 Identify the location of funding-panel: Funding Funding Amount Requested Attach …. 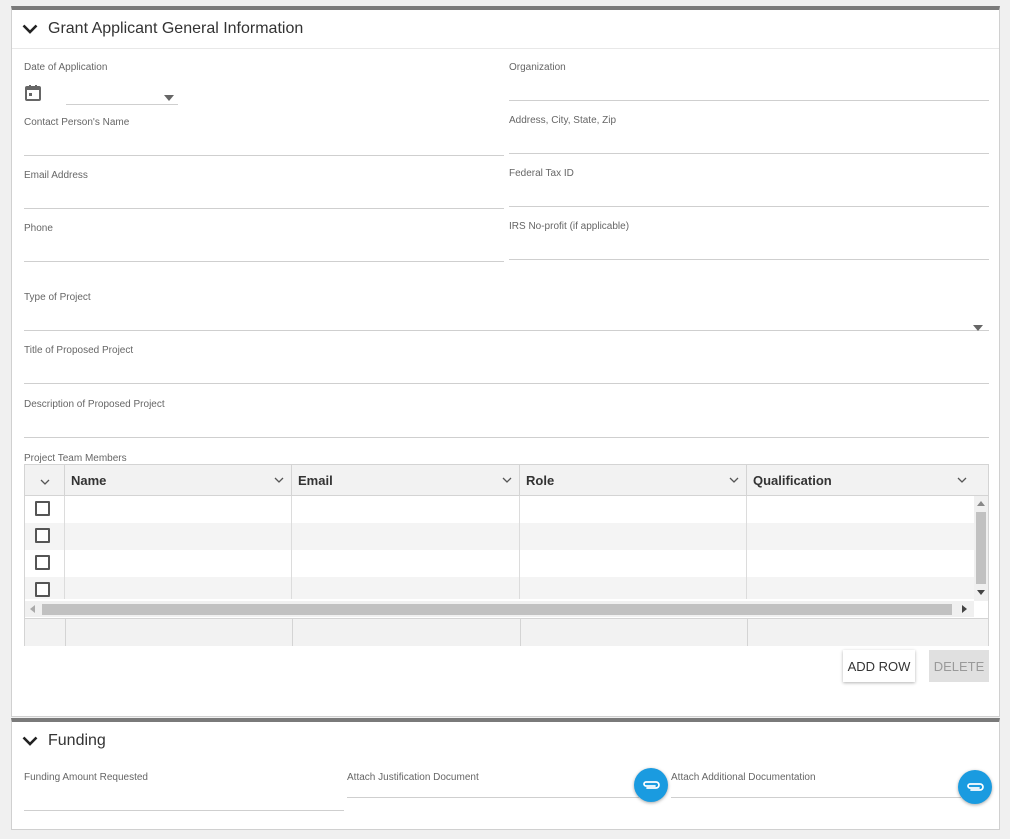
(505, 774).